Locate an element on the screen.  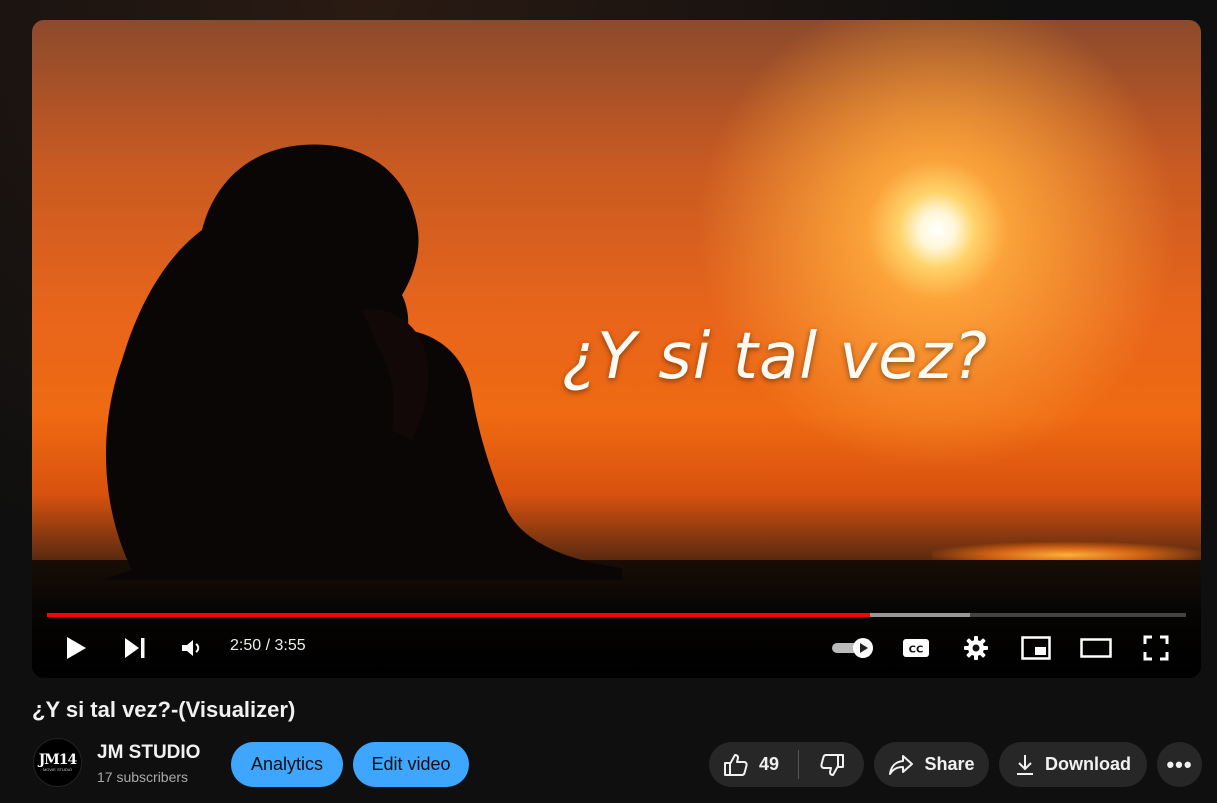
settings-icon is located at coordinates (976, 648).